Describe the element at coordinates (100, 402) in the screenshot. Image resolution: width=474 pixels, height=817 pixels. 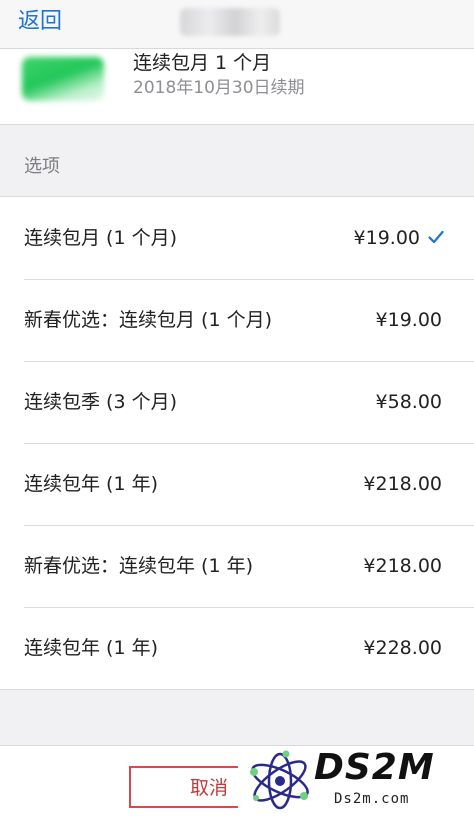
I see `option-label: 连续包季 (3 个月)` at that location.